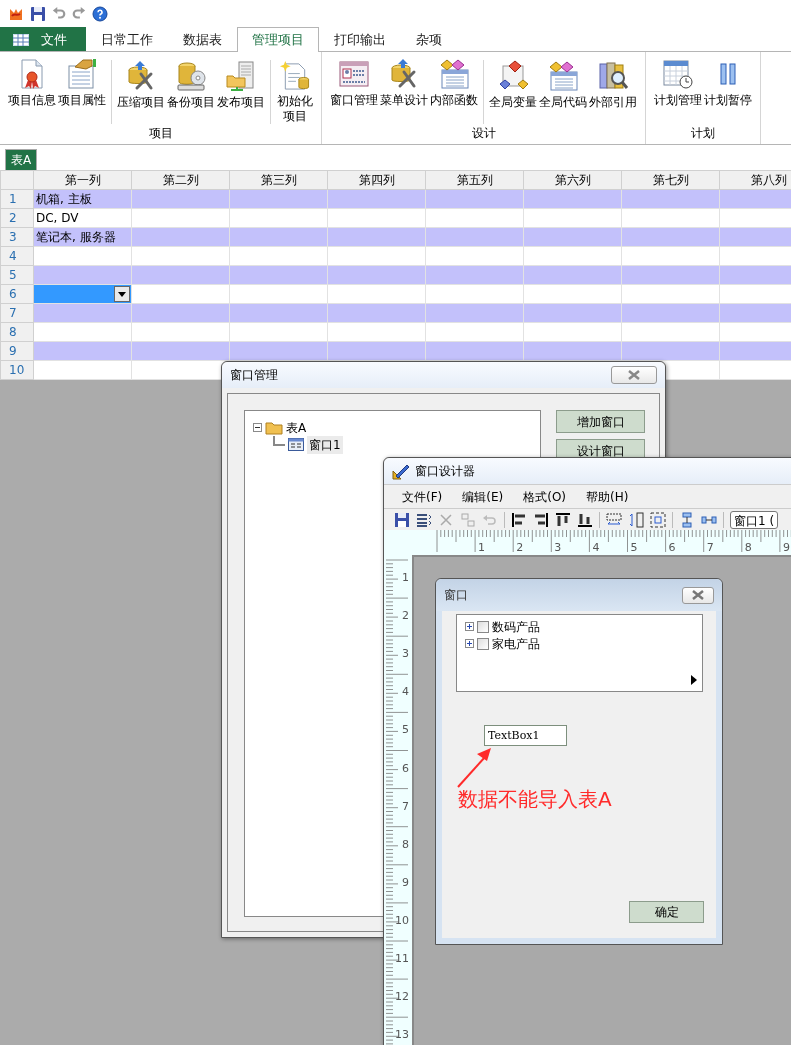 The width and height of the screenshot is (791, 1045). I want to click on ribbon-button: 压缩项目, so click(141, 92).